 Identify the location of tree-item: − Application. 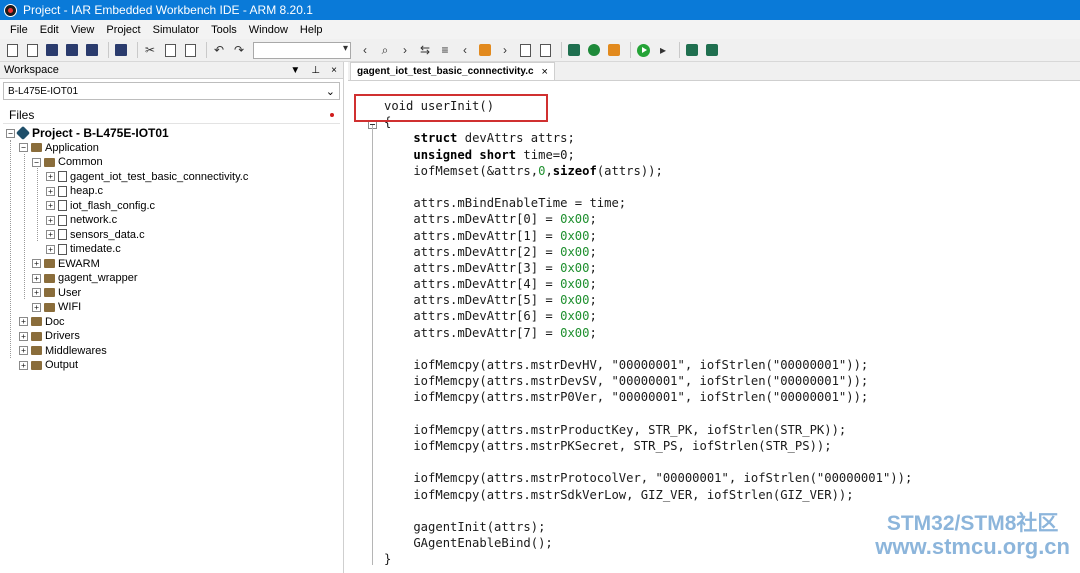
(174, 148).